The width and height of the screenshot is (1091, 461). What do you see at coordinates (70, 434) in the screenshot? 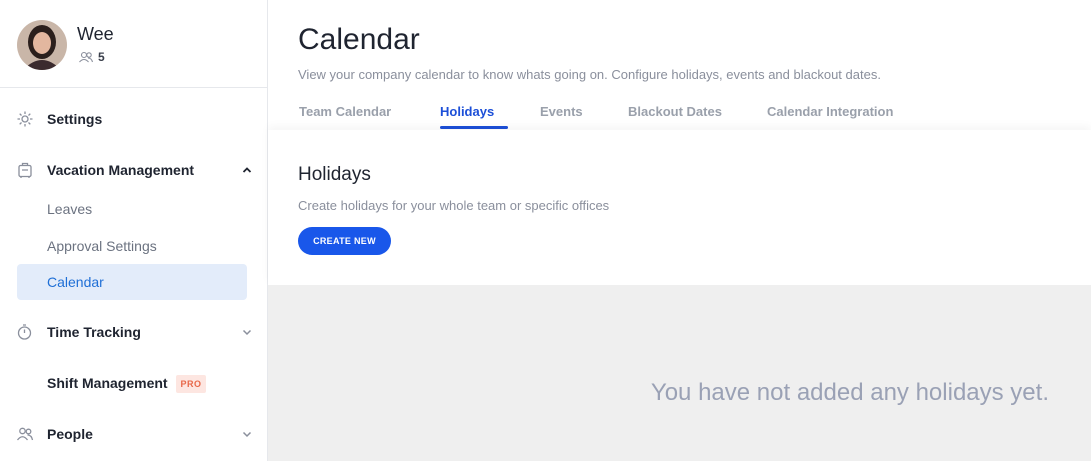
I see `nav-people-label: People` at bounding box center [70, 434].